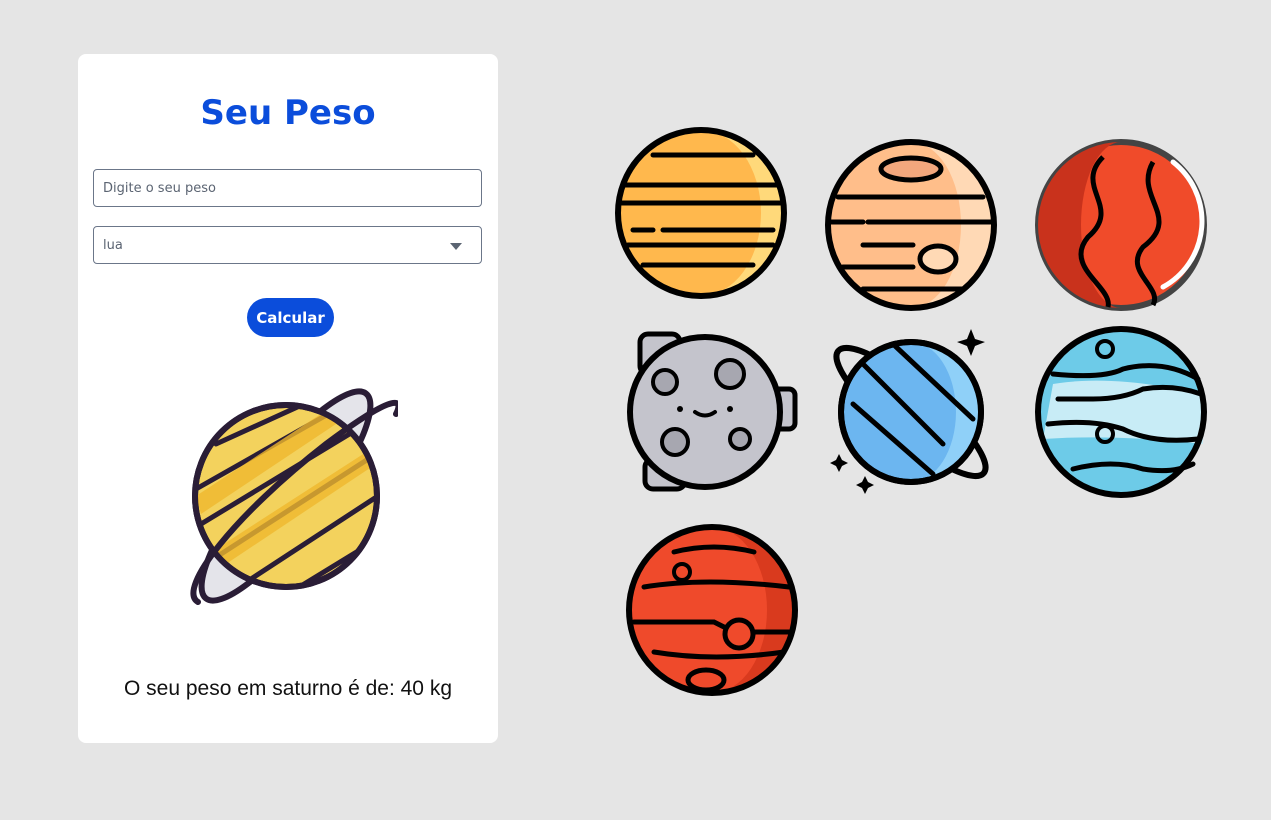 The width and height of the screenshot is (1271, 820). What do you see at coordinates (1121, 225) in the screenshot?
I see `mars-icon` at bounding box center [1121, 225].